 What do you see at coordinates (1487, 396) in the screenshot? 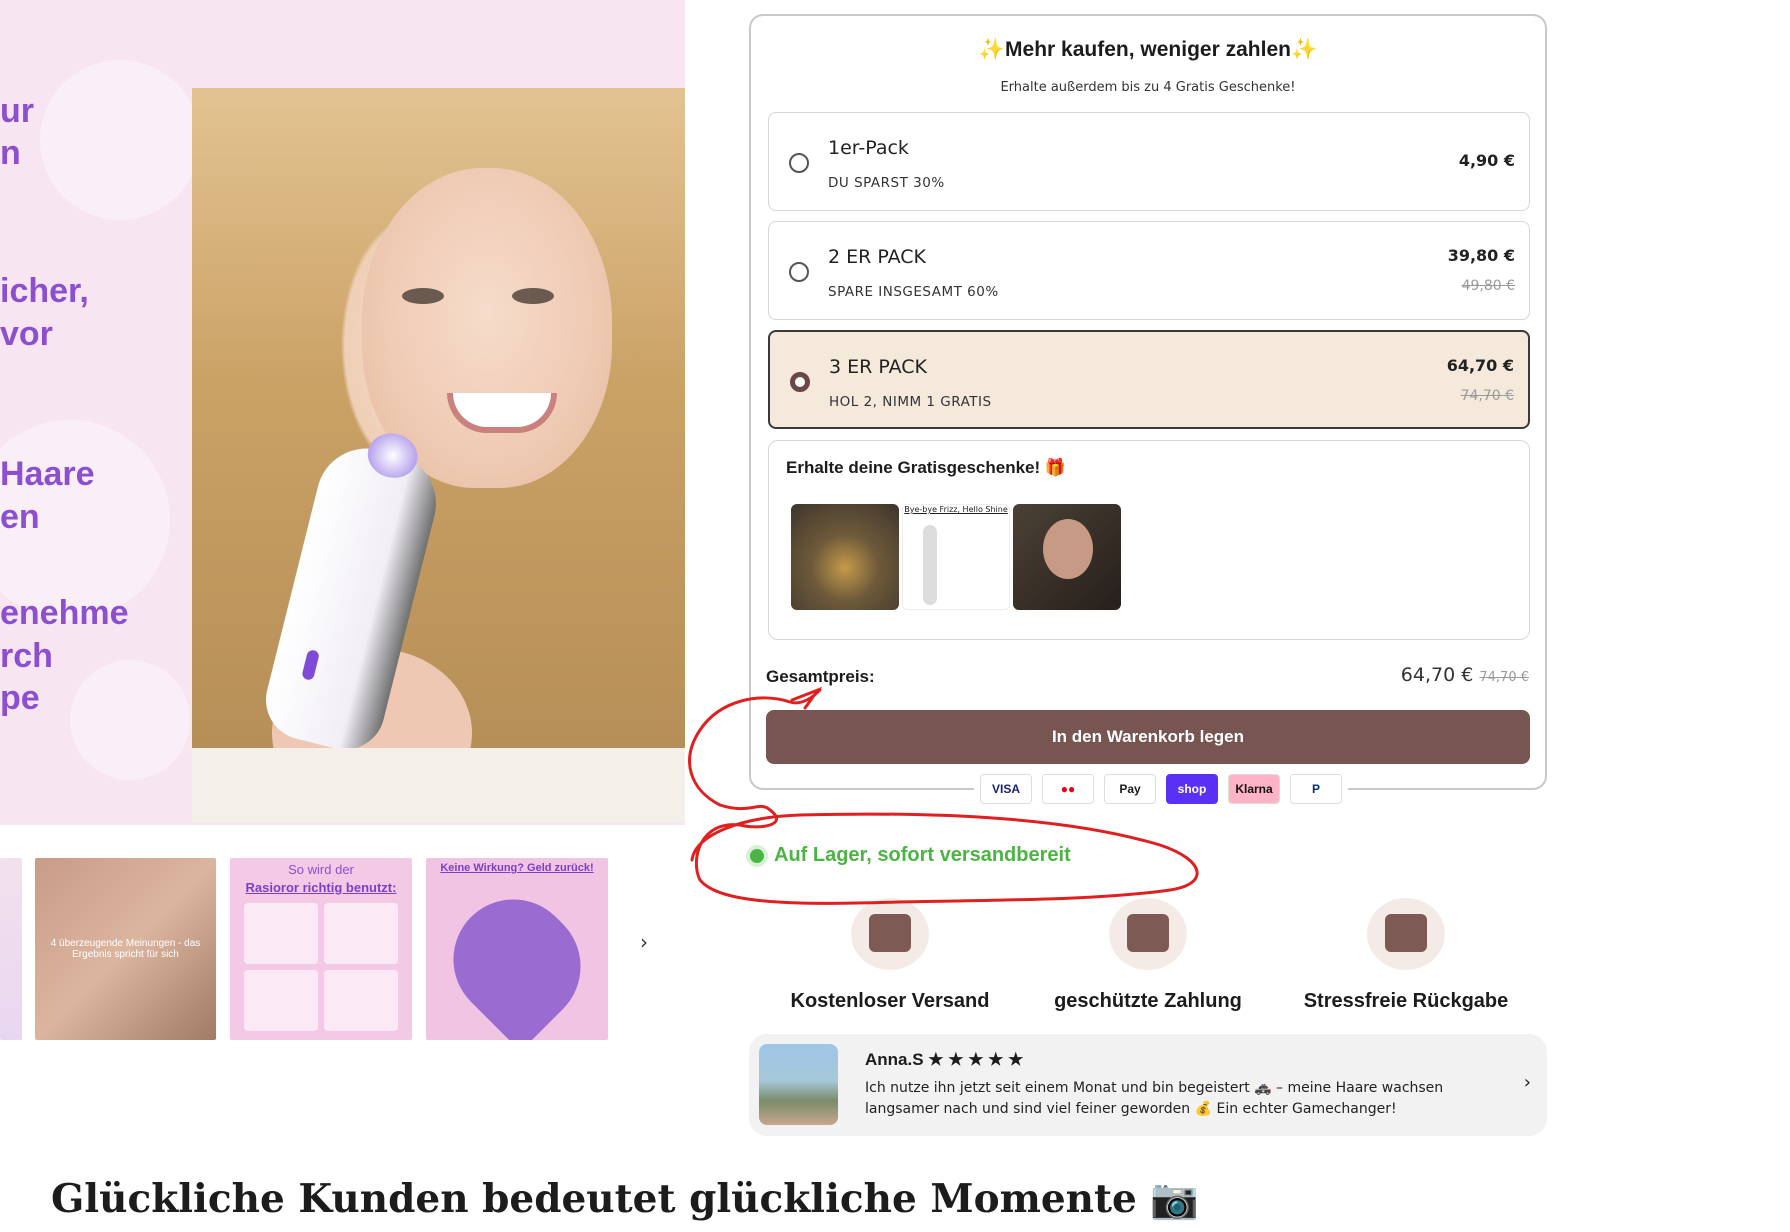
I see `option-old-price: 74,70 €` at bounding box center [1487, 396].